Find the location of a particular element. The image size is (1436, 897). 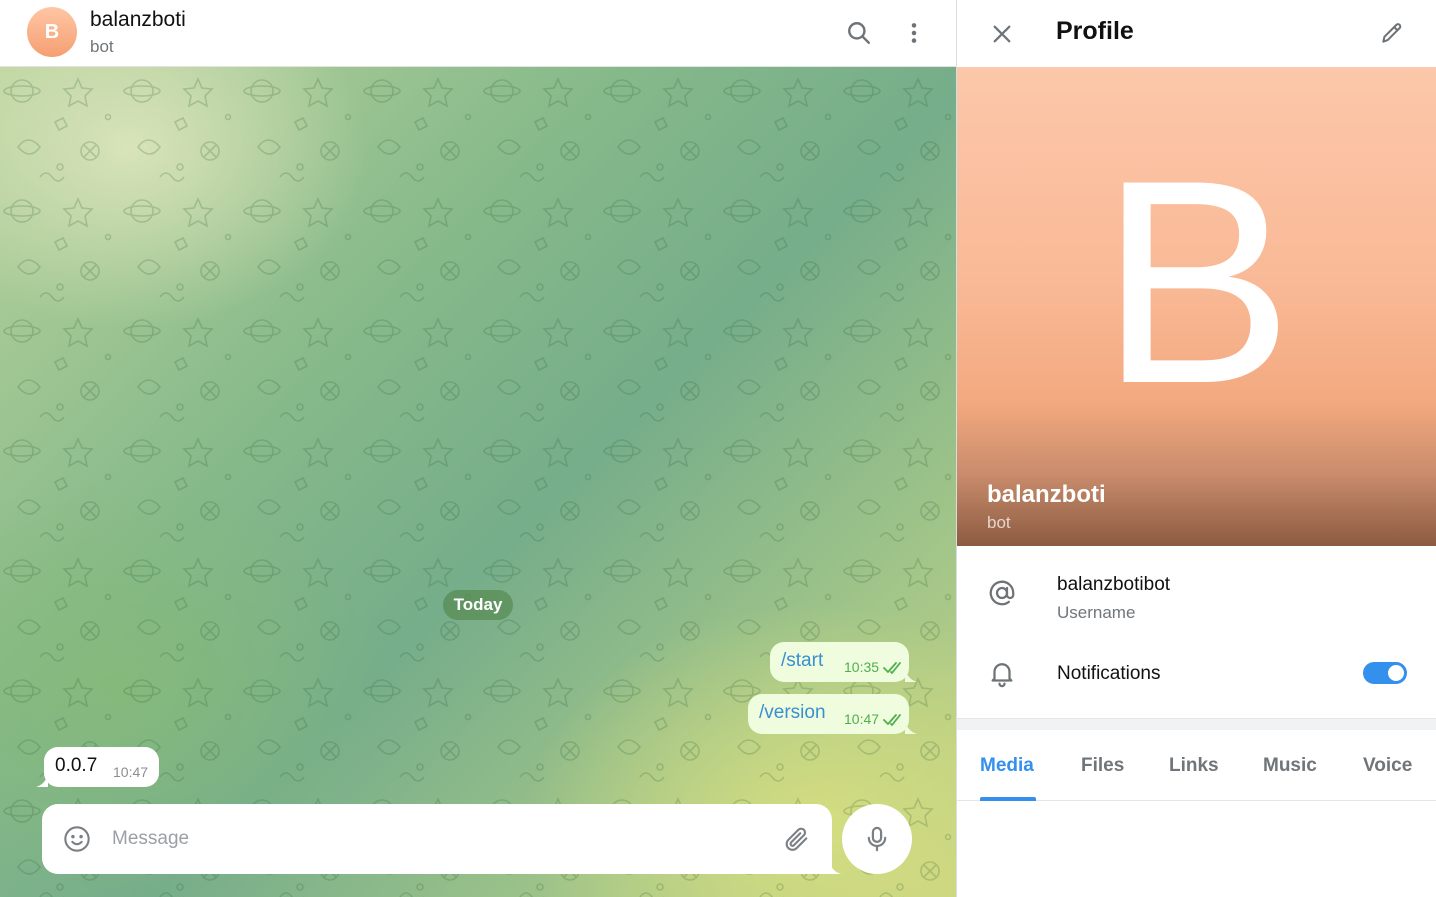

notifications-toggle is located at coordinates (1385, 673).